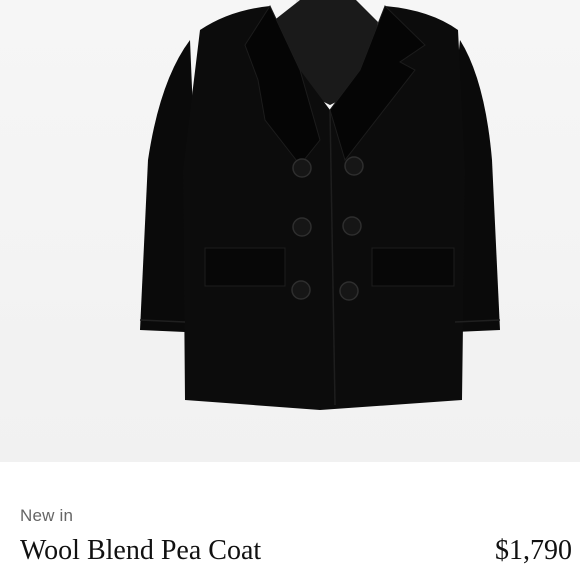 This screenshot has height=580, width=580. What do you see at coordinates (245, 267) in the screenshot?
I see `left-pocket-flap` at bounding box center [245, 267].